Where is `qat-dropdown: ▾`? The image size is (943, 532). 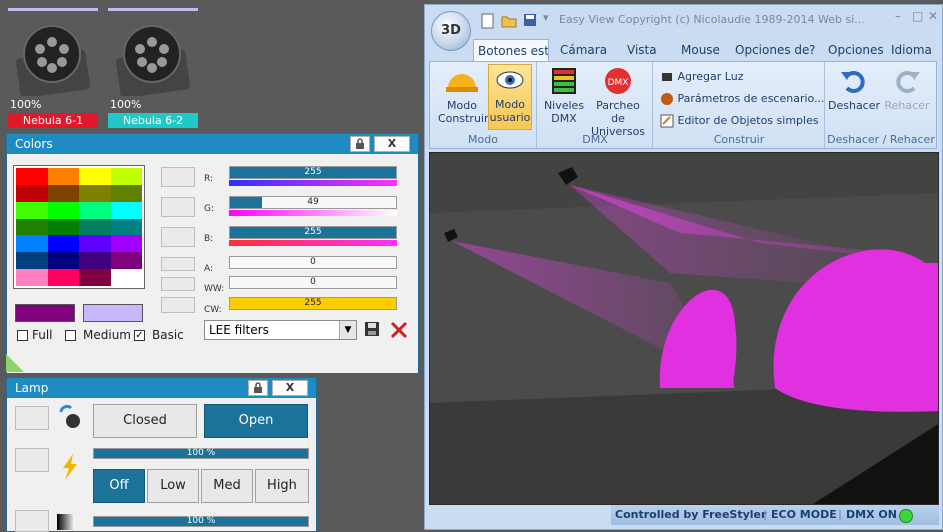 qat-dropdown: ▾ is located at coordinates (546, 17).